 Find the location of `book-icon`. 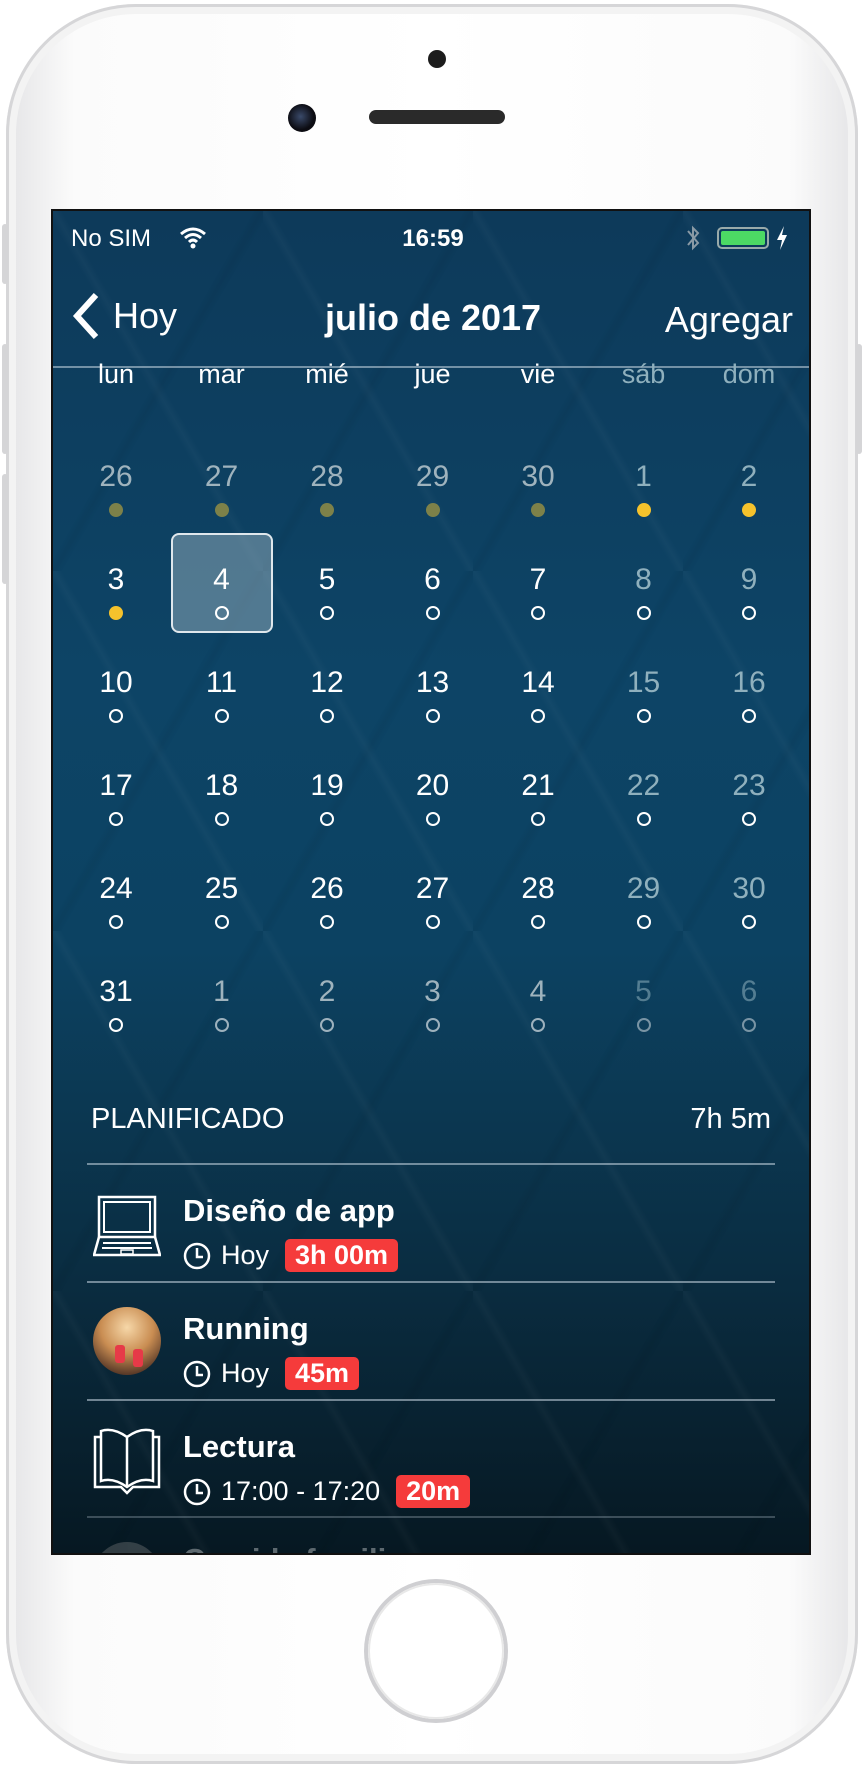

book-icon is located at coordinates (127, 1461).